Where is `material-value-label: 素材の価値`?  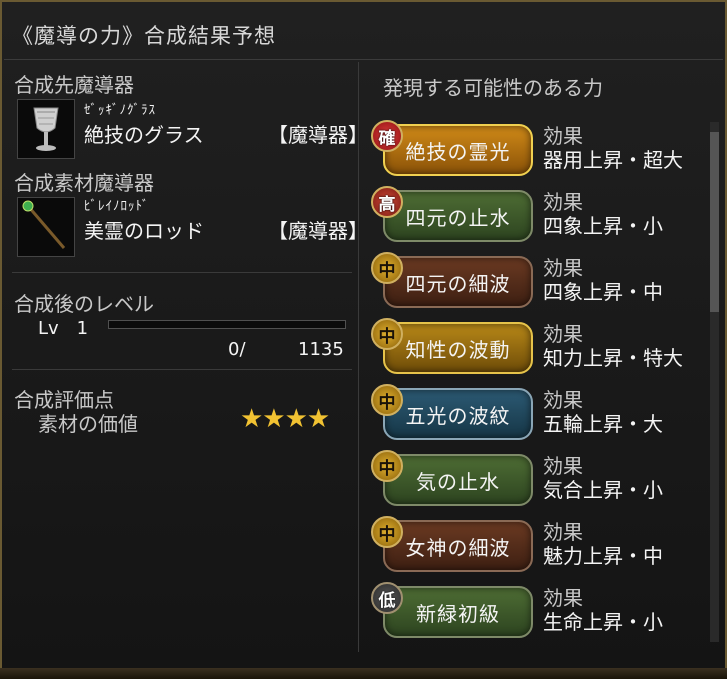
material-value-label: 素材の価値 is located at coordinates (88, 424).